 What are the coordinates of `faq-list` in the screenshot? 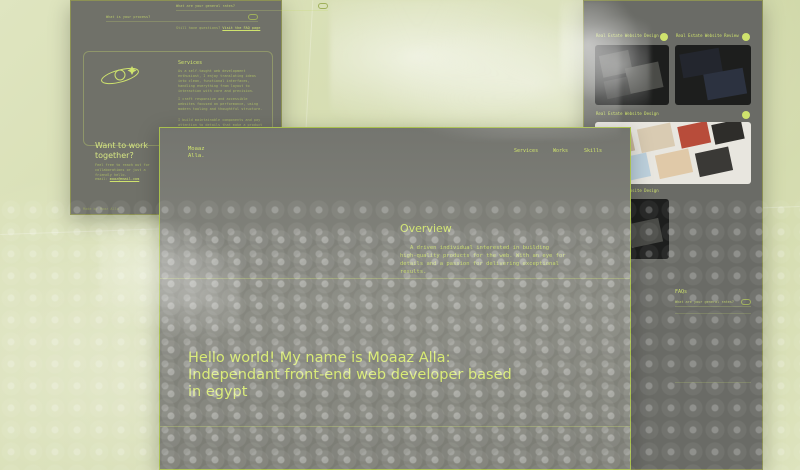 It's located at (713, 348).